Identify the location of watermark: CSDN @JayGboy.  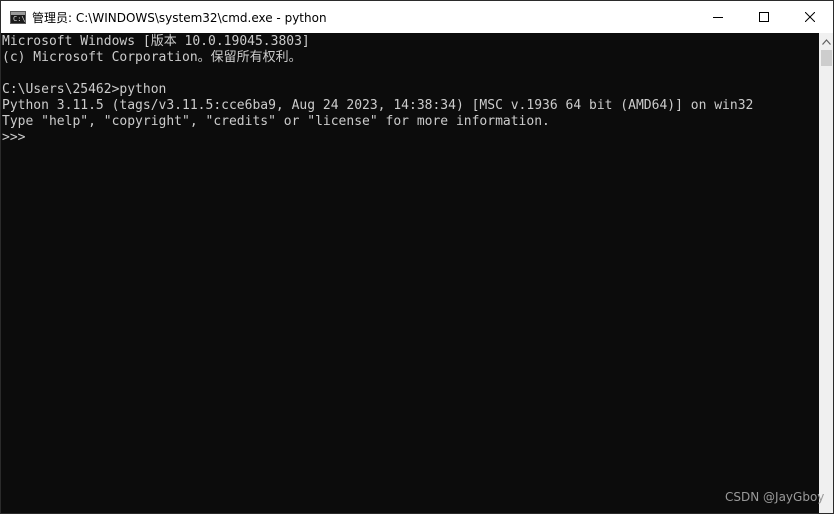
(775, 497).